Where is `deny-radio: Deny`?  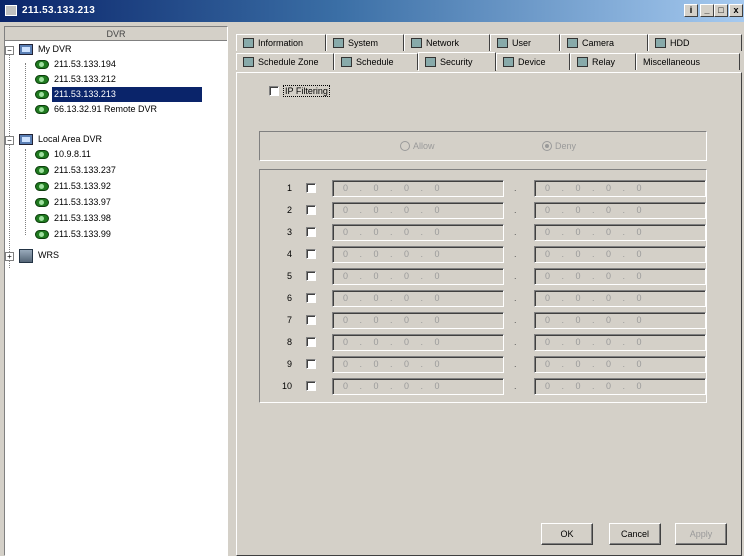 deny-radio: Deny is located at coordinates (559, 146).